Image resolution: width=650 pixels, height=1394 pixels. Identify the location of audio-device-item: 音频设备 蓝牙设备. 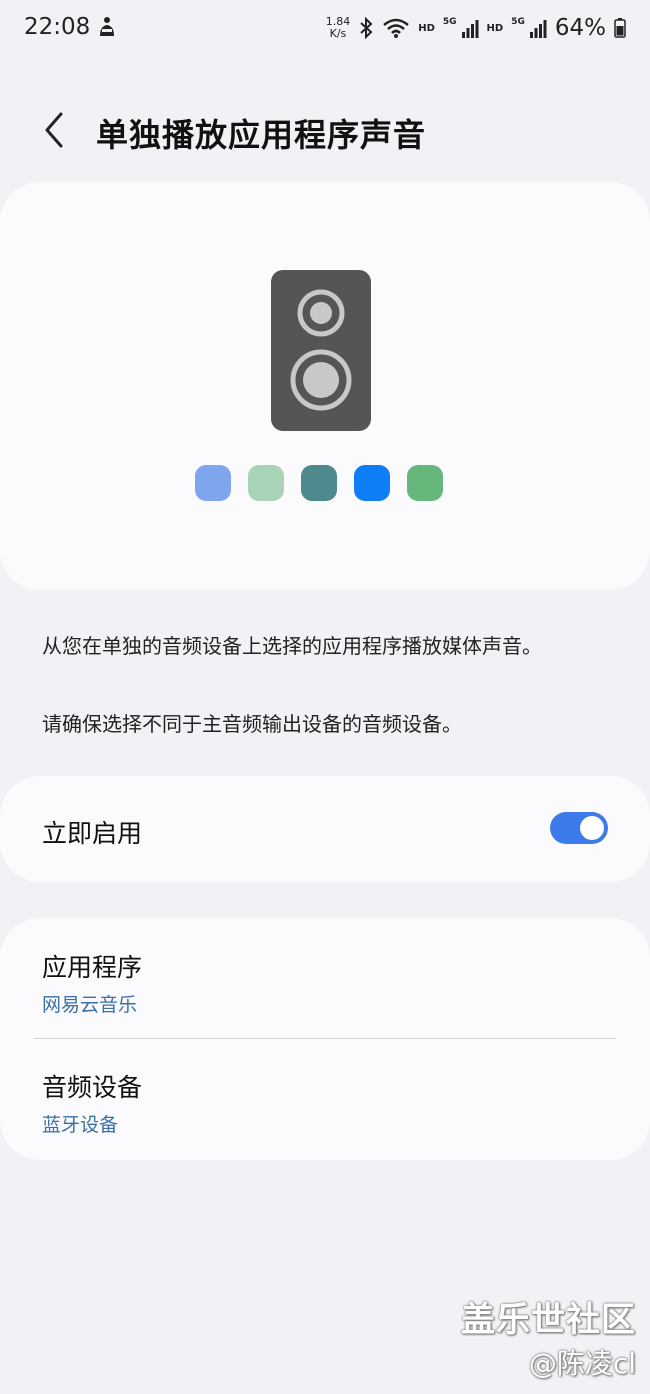
(325, 1100).